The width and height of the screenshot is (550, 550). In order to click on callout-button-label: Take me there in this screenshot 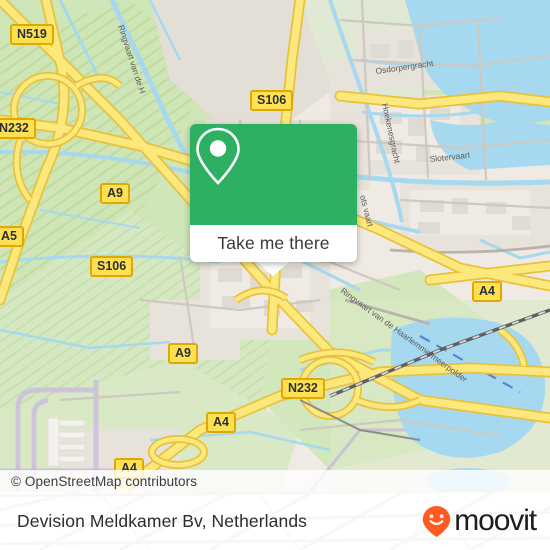, I will do `click(273, 243)`.